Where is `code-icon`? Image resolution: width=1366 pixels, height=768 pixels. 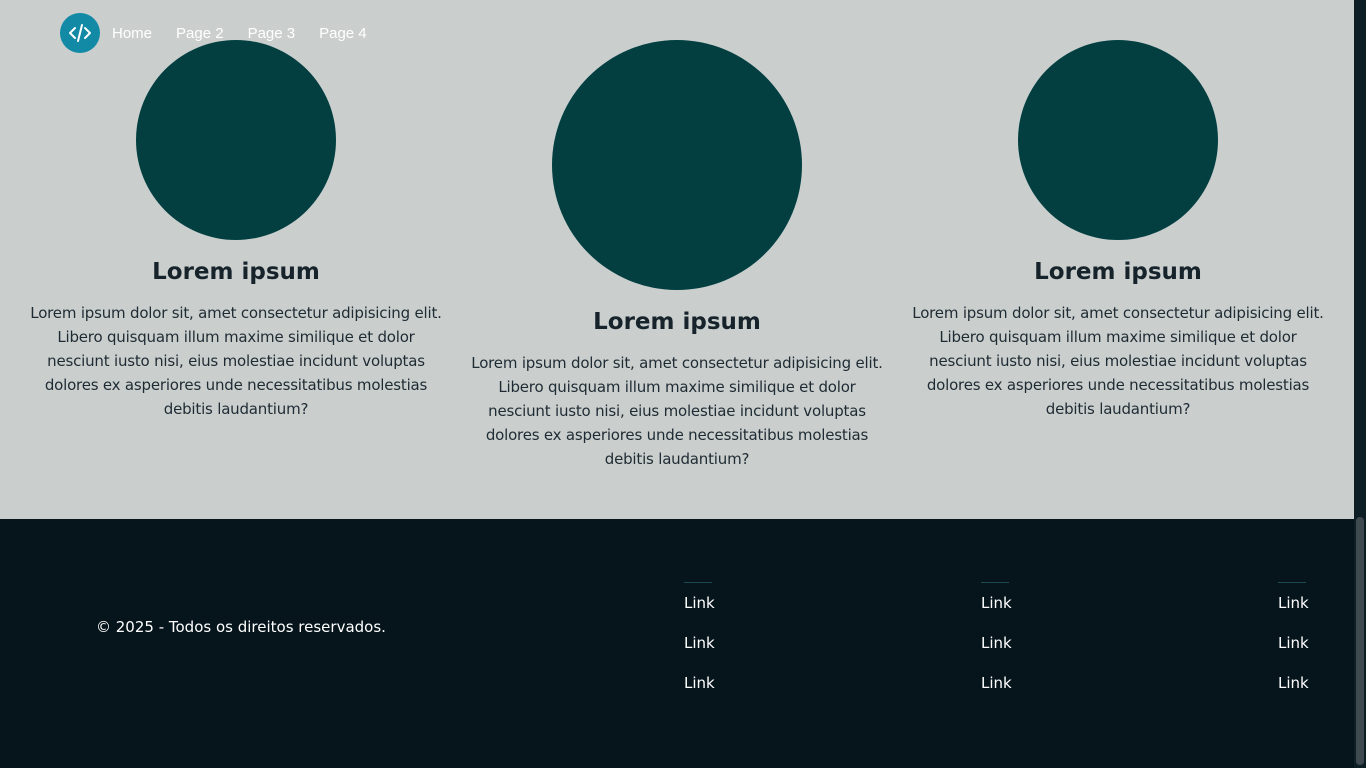
code-icon is located at coordinates (80, 33).